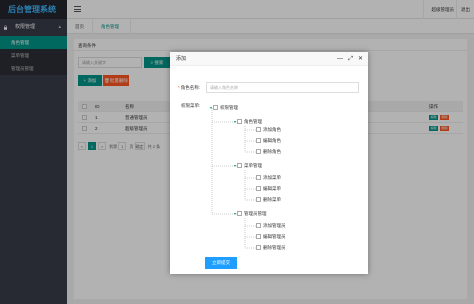  I want to click on tree-node-leaf: 添加管理员, so click(271, 226).